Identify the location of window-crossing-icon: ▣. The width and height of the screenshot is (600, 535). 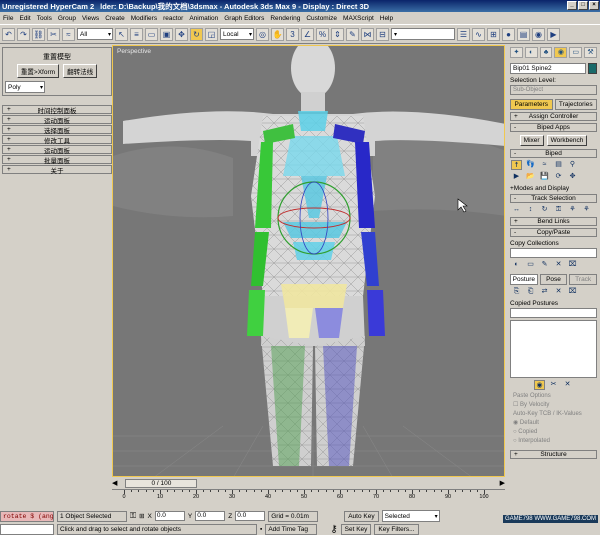
(166, 34).